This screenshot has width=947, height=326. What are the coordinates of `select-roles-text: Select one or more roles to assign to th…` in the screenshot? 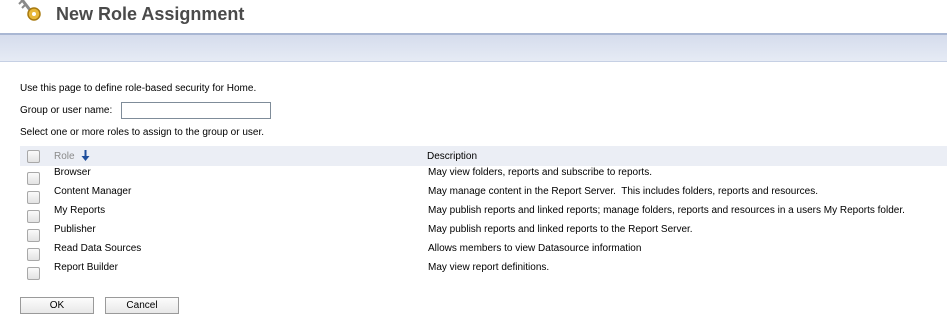 It's located at (142, 132).